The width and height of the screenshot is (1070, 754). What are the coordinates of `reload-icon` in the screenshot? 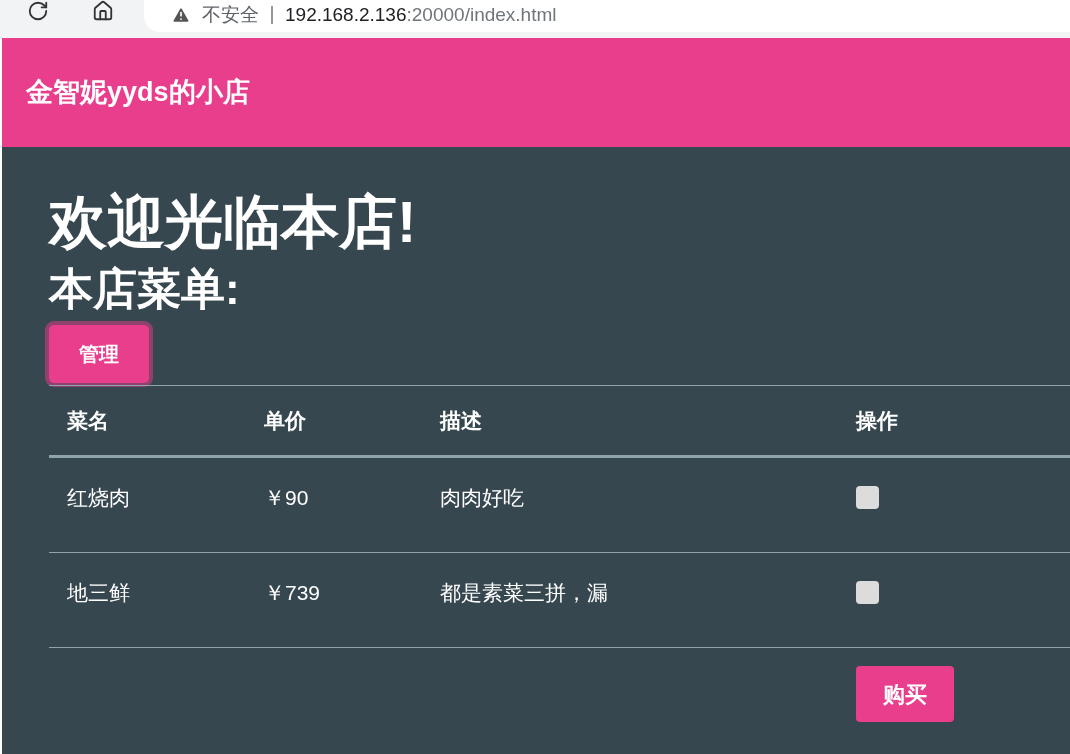 It's located at (38, 11).